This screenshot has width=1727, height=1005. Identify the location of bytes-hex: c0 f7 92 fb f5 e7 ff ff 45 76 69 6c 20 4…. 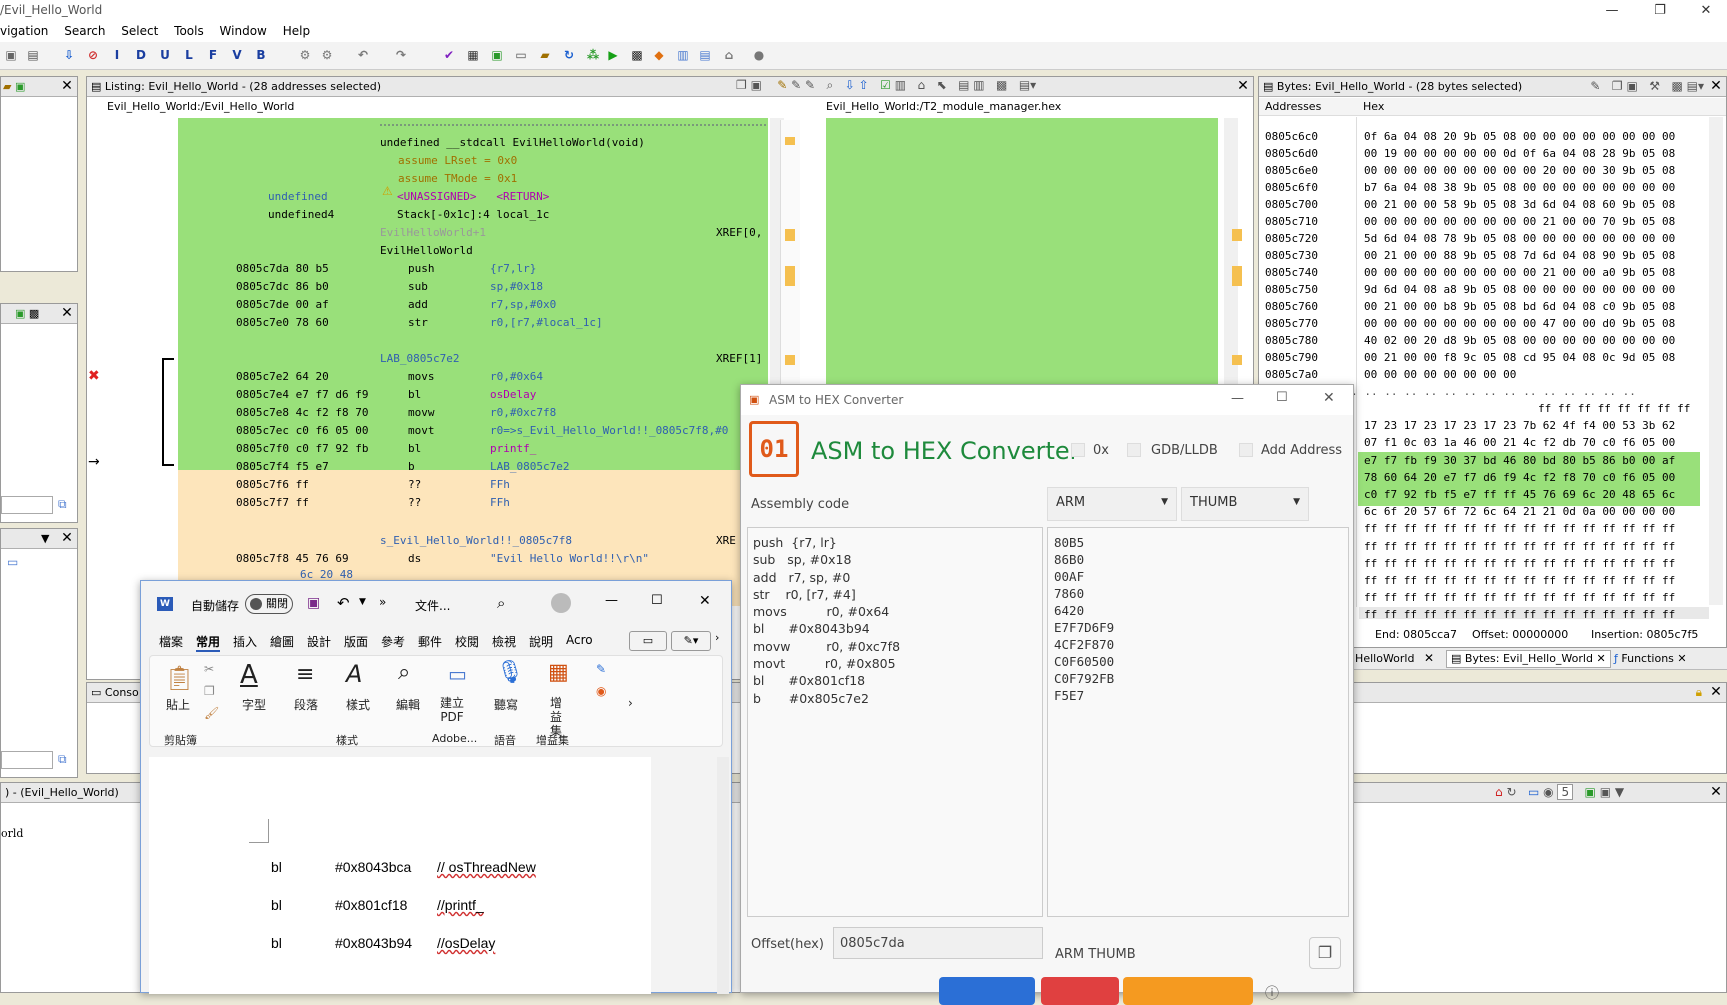
(1519, 496).